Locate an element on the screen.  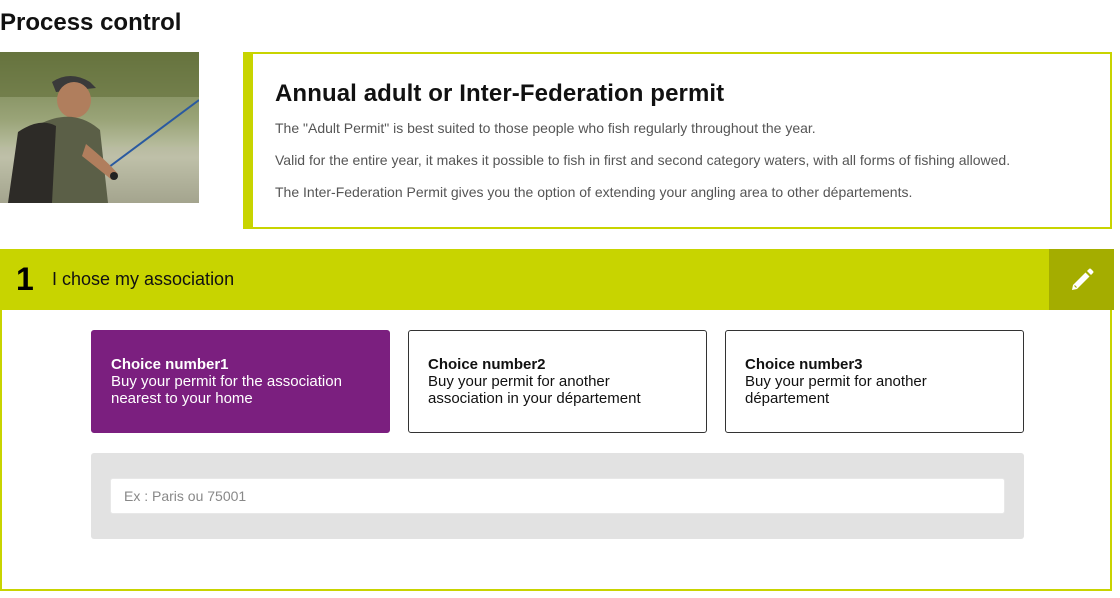
permit-title: Annual adult or Inter-Federation permit is located at coordinates (500, 93).